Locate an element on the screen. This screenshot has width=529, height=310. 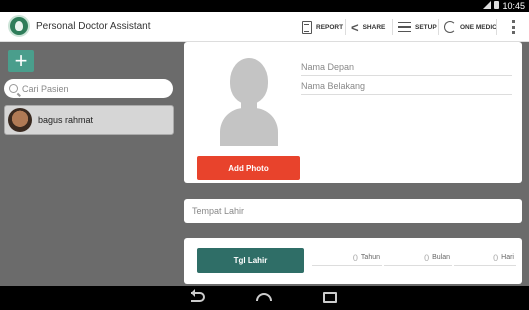
birth-date-card: Tgl Lahir 0 Tahun 0 Bulan 0 Hari is located at coordinates (353, 261).